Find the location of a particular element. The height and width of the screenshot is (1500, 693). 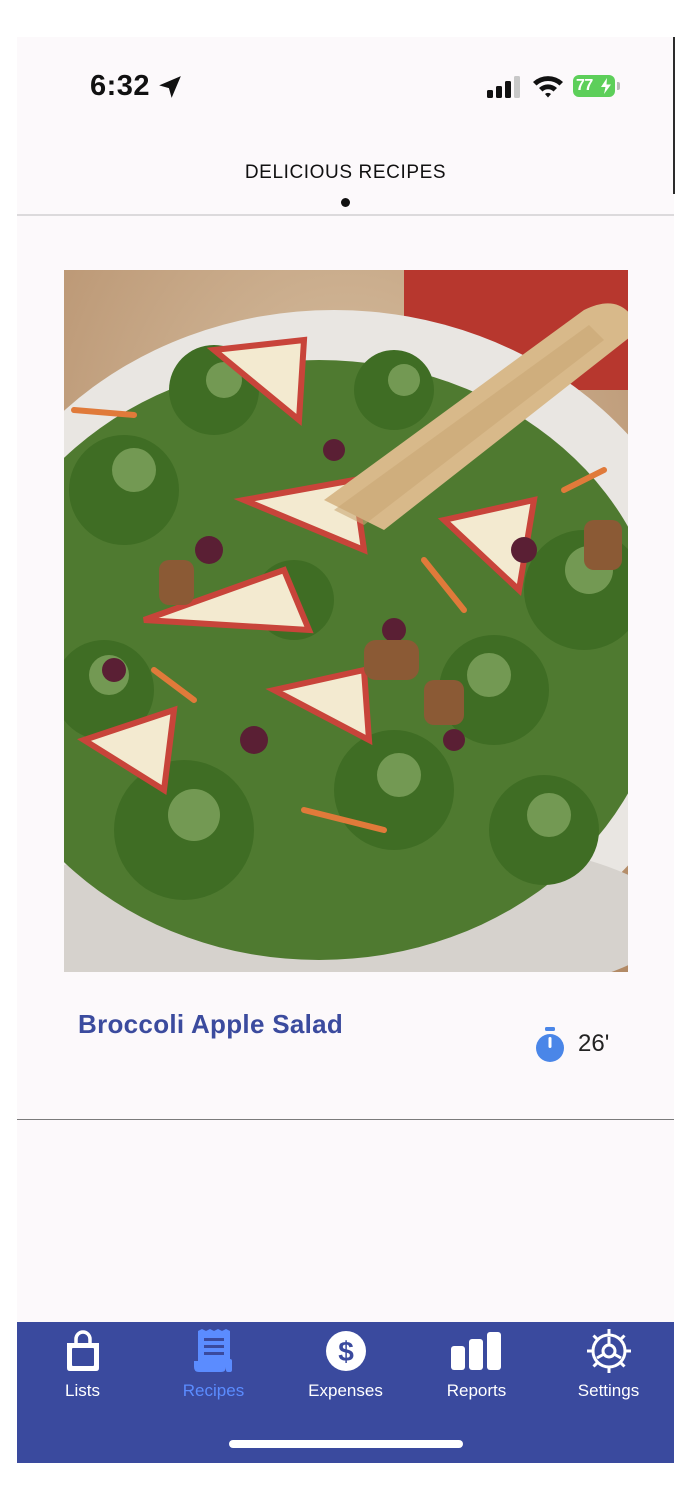

tab-label-recipes: Recipes is located at coordinates (213, 1390).